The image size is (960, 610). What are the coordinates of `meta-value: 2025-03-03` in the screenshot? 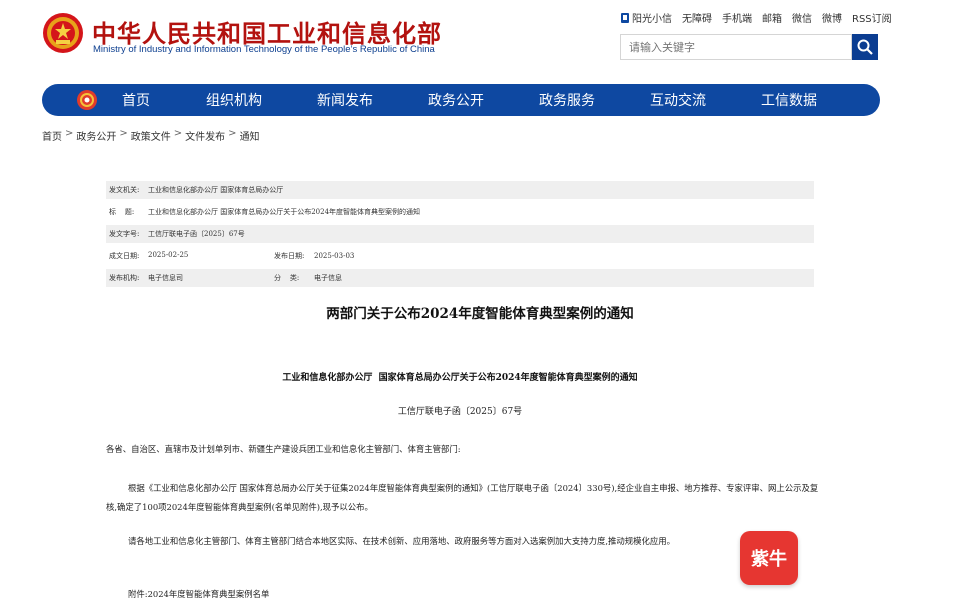 It's located at (334, 256).